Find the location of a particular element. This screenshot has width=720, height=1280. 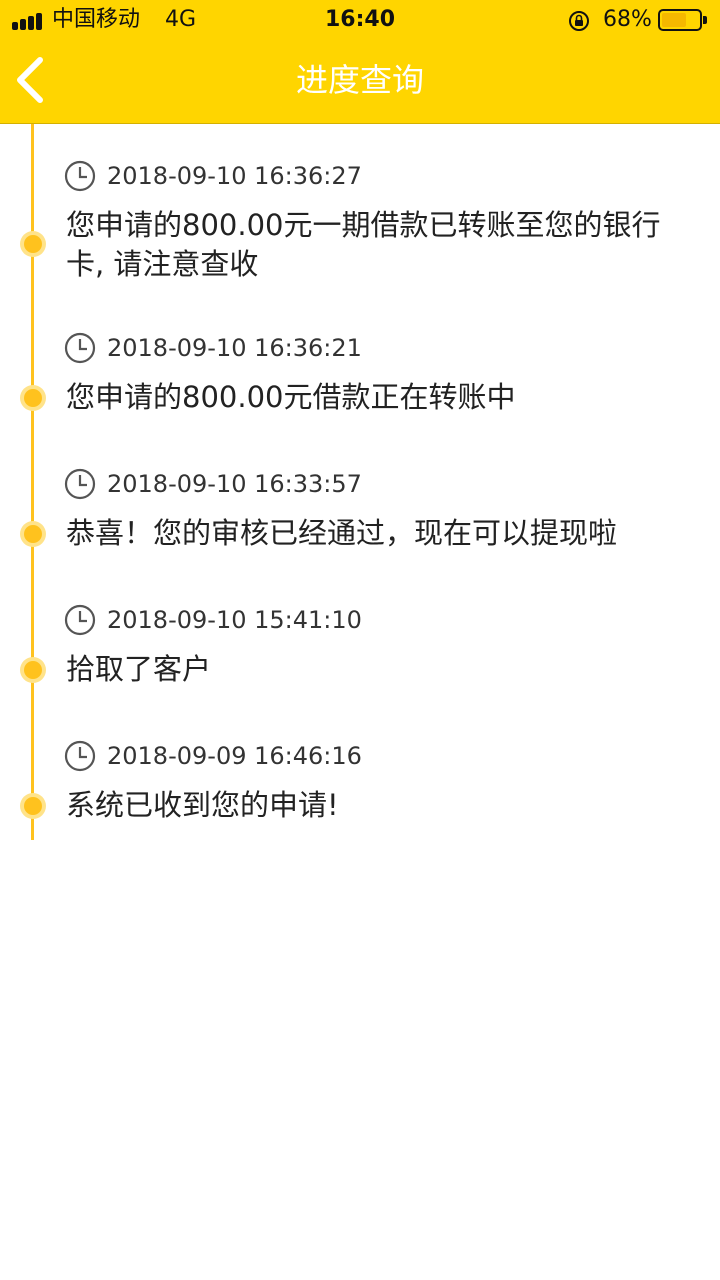

status-bar: 中国移动 4G 16:40 68% is located at coordinates (360, 20).